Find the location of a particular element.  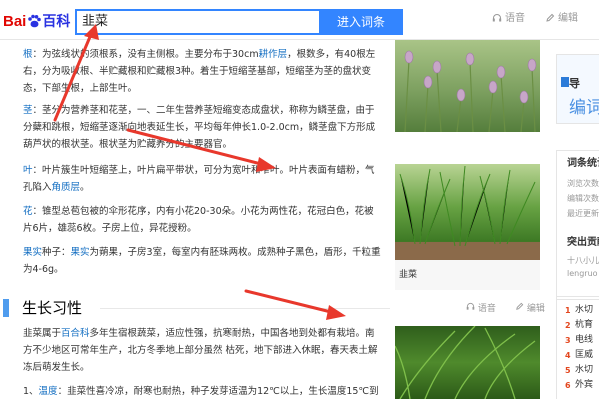

chive-leaves-illustration is located at coordinates (465, 362).